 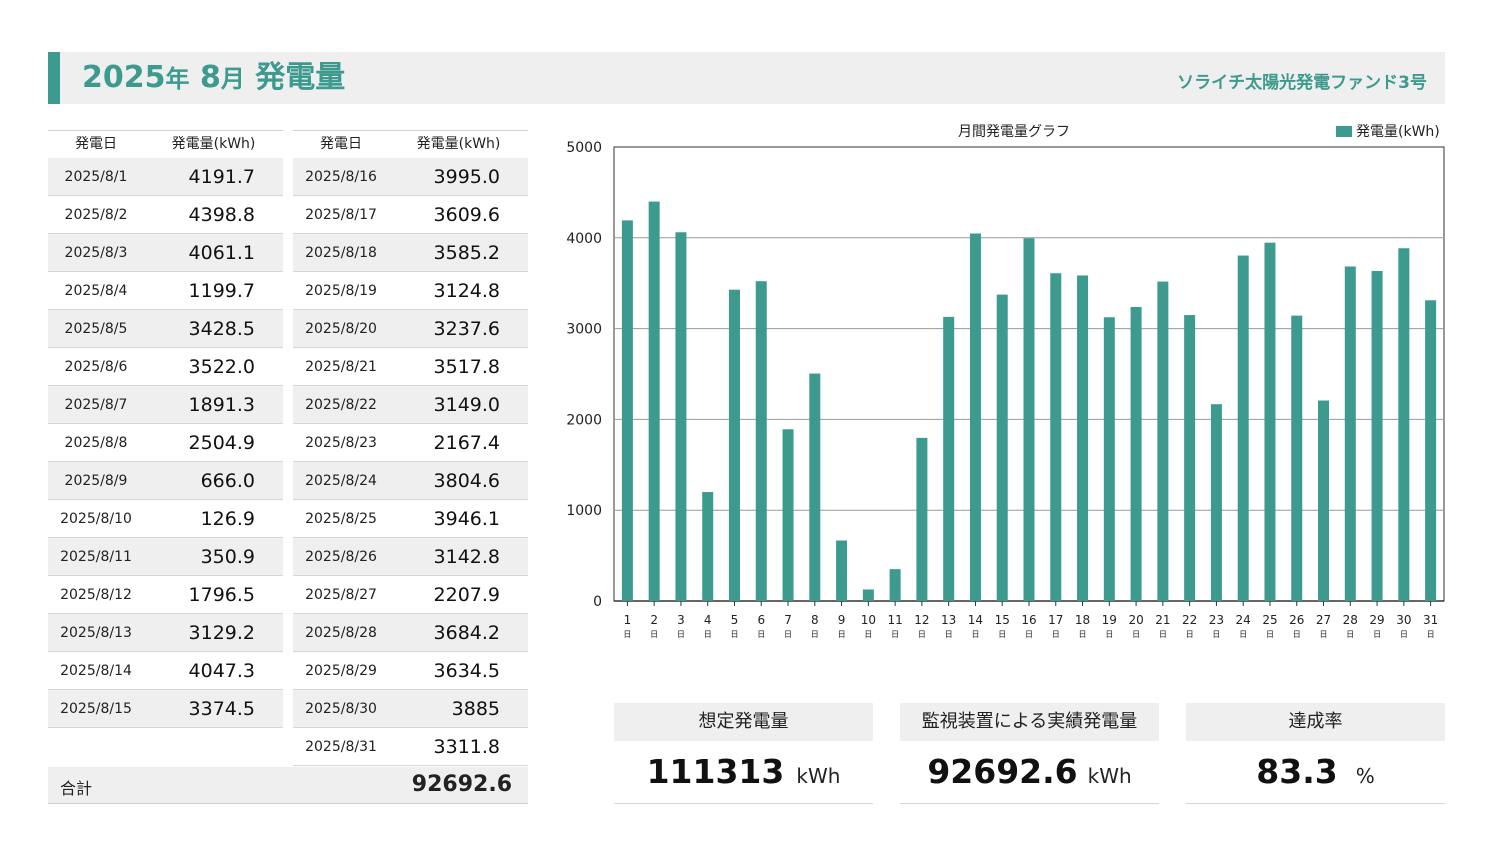 What do you see at coordinates (1162, 620) in the screenshot?
I see `x-tick-label: 21` at bounding box center [1162, 620].